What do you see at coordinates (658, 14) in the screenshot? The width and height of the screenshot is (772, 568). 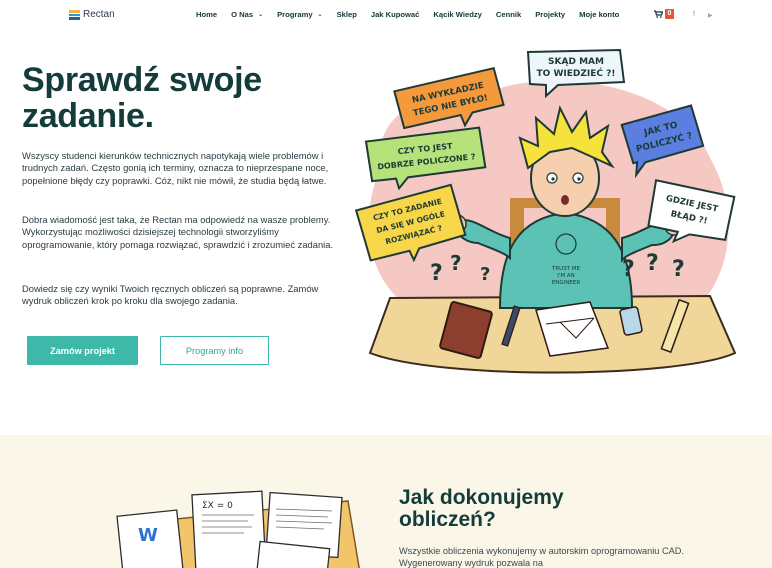 I see `cart-icon` at bounding box center [658, 14].